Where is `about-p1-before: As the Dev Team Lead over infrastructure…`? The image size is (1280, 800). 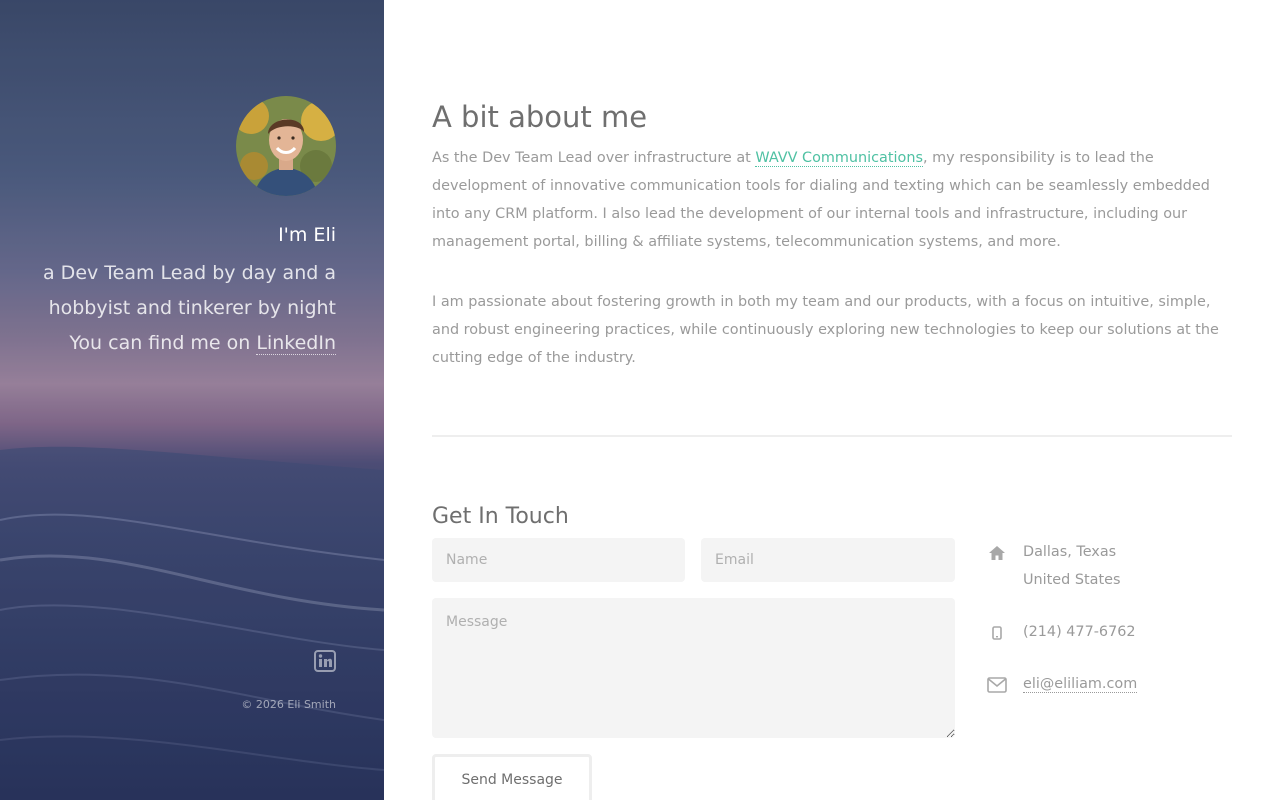
about-p1-before: As the Dev Team Lead over infrastructure… is located at coordinates (594, 158).